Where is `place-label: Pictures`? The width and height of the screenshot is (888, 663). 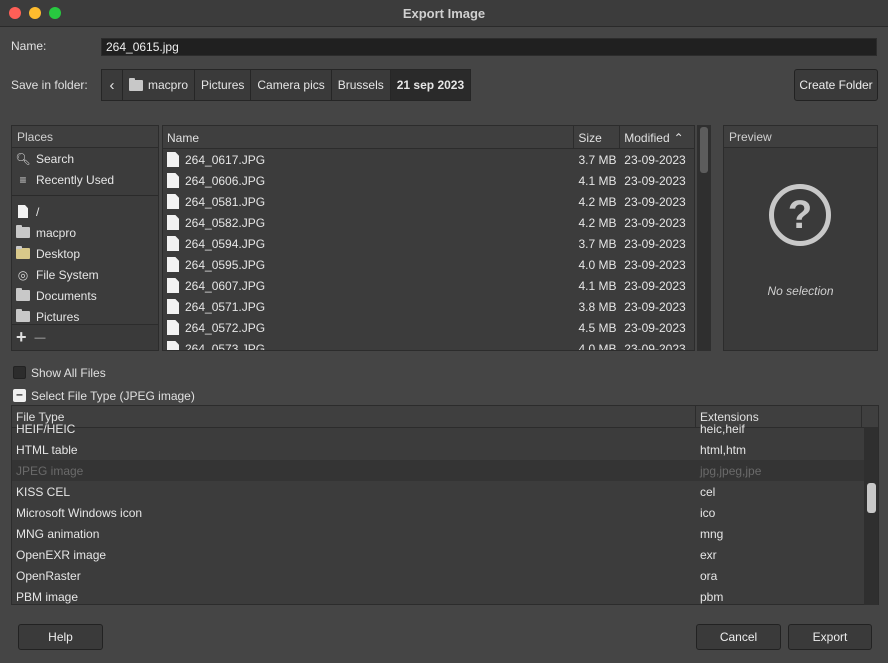 place-label: Pictures is located at coordinates (58, 316).